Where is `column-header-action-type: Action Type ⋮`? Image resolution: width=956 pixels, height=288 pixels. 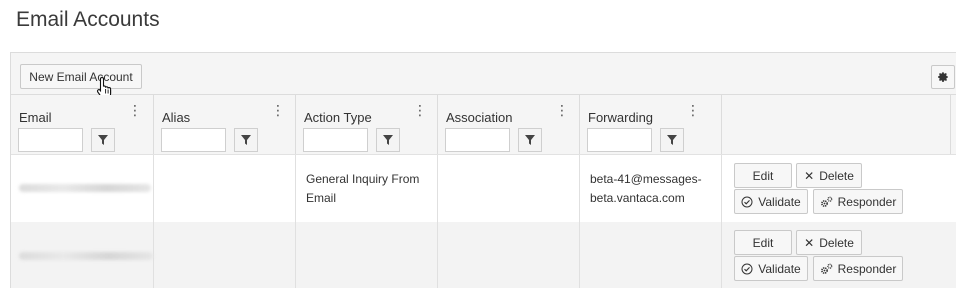 column-header-action-type: Action Type ⋮ is located at coordinates (367, 124).